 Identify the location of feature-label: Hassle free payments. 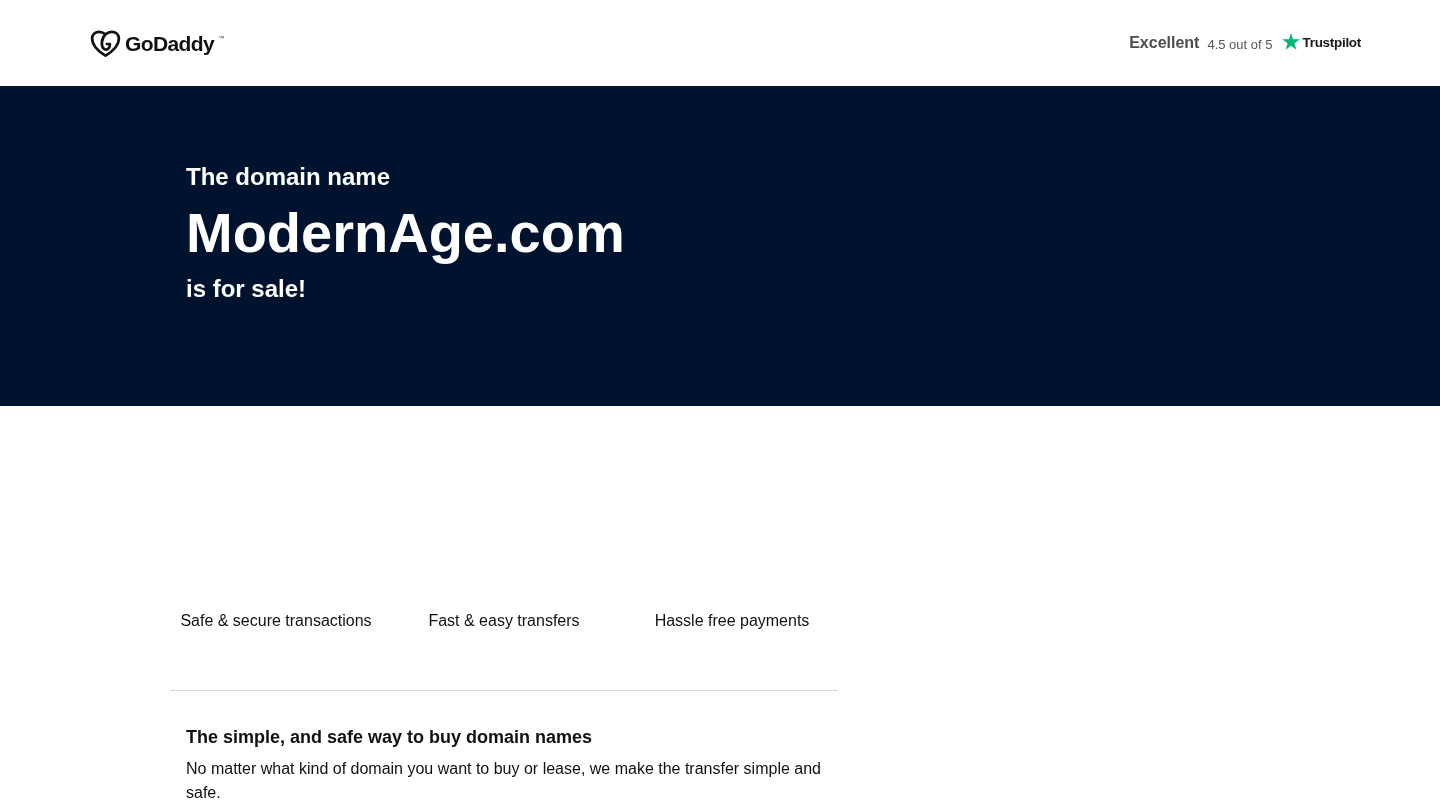
(732, 621).